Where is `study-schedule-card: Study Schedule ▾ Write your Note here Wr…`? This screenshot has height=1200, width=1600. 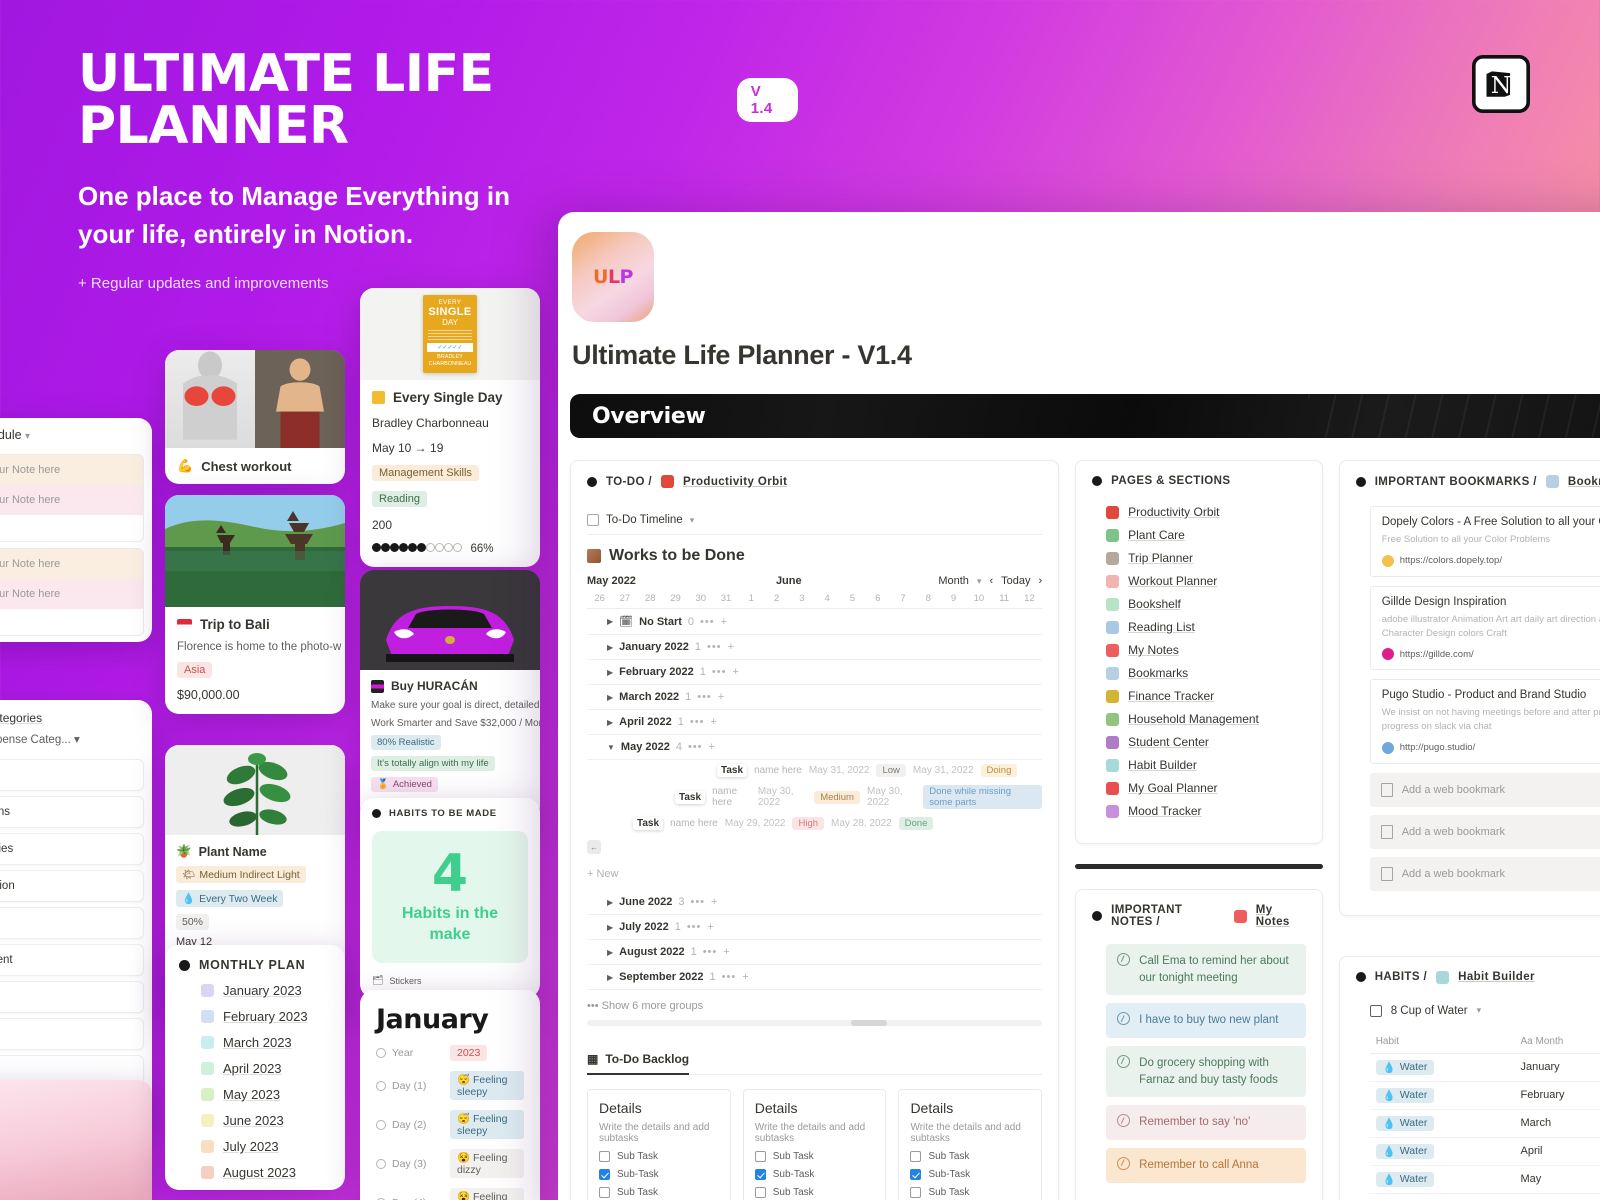
study-schedule-card: Study Schedule ▾ Write your Note here Wr… is located at coordinates (76, 530).